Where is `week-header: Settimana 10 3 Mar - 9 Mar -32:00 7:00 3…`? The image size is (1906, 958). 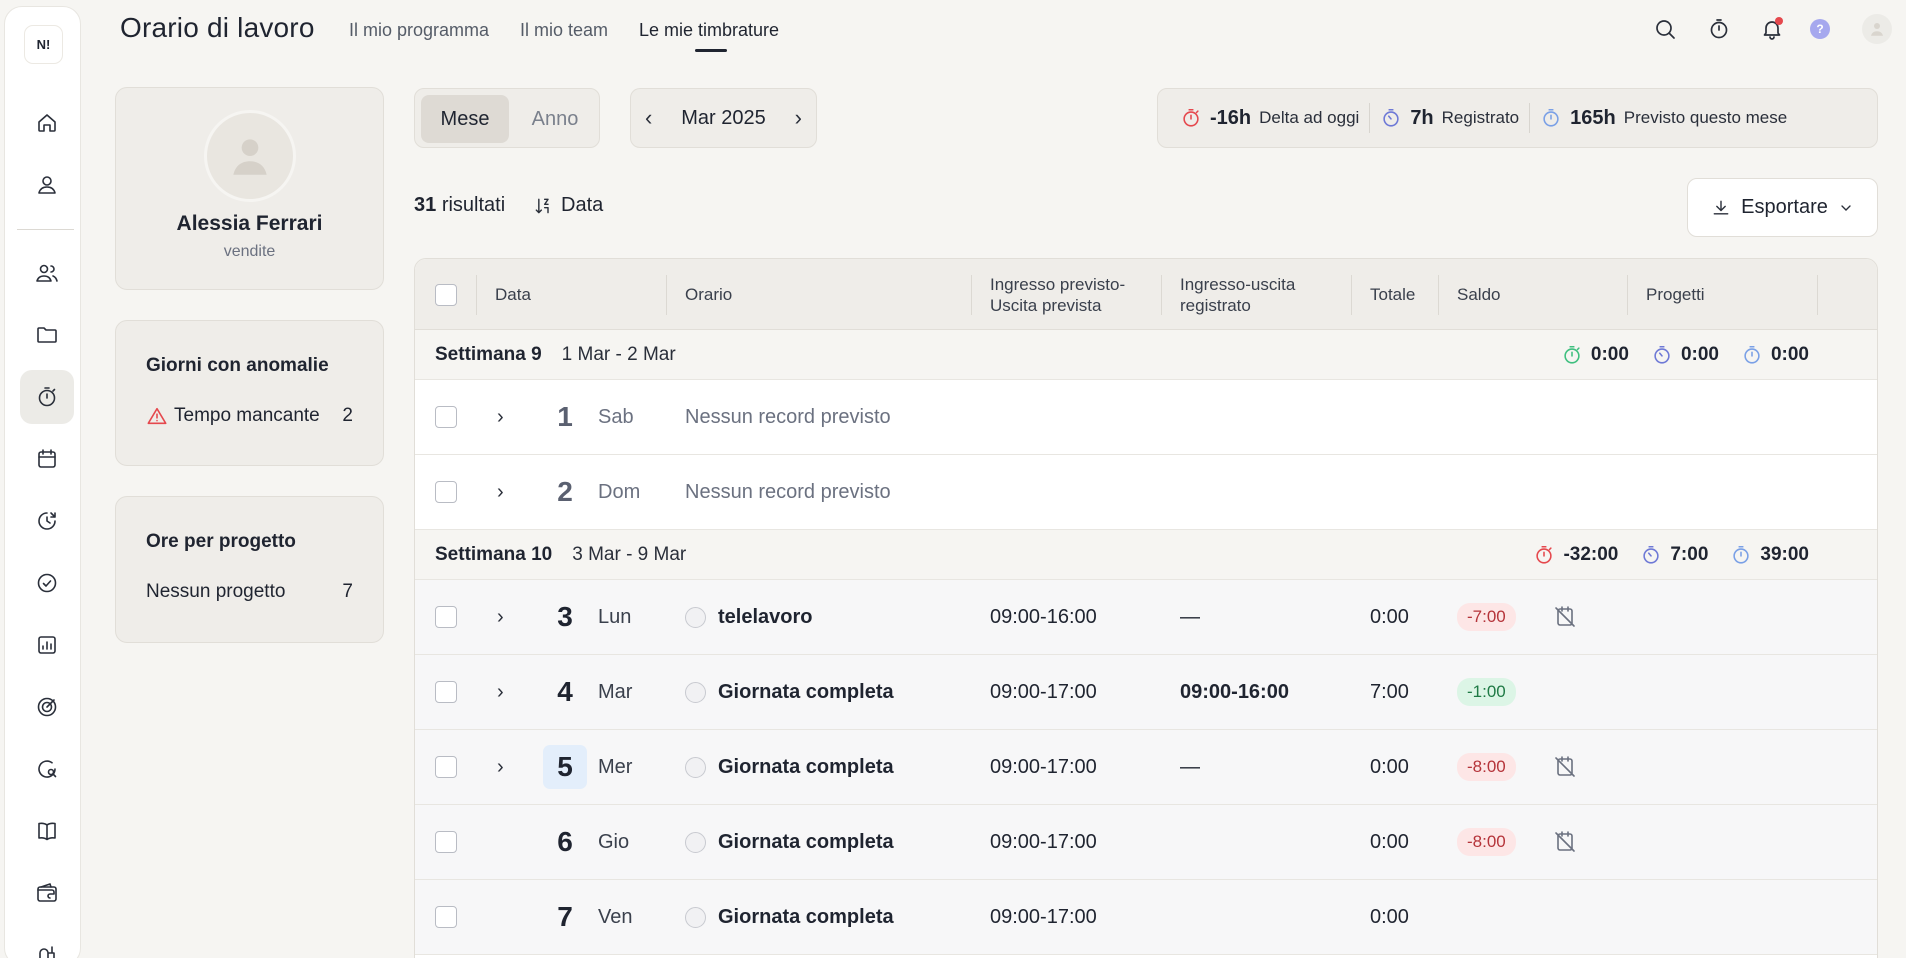
week-header: Settimana 10 3 Mar - 9 Mar -32:00 7:00 3… is located at coordinates (1146, 555).